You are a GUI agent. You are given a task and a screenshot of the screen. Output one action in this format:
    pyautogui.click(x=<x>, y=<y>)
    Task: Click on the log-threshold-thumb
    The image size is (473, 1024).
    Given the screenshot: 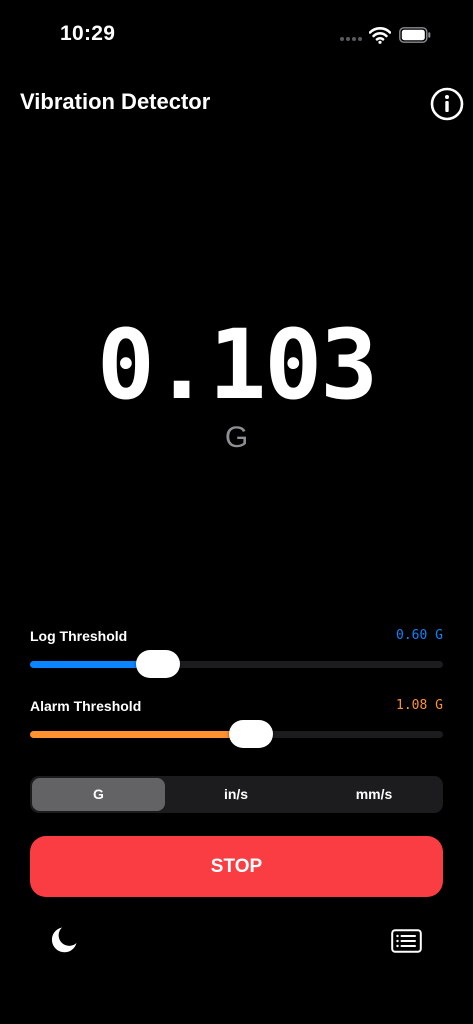 What is the action you would take?
    pyautogui.click(x=158, y=664)
    